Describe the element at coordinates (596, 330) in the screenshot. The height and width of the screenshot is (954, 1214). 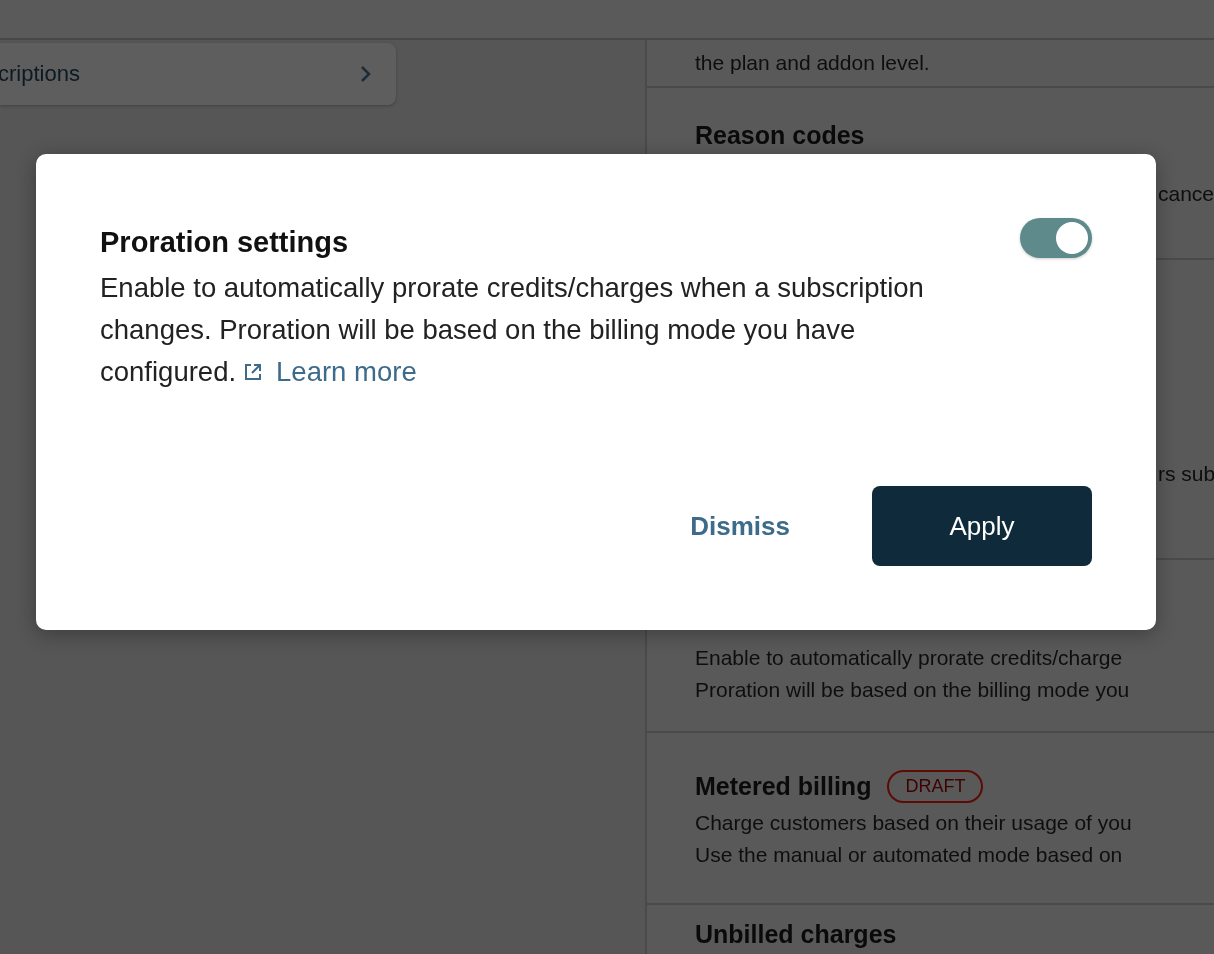
I see `dialog-description: Enable to automatically prorate credits/charges when a subscription changes. Proration will be based on the billing mode you have configured. Learn more` at that location.